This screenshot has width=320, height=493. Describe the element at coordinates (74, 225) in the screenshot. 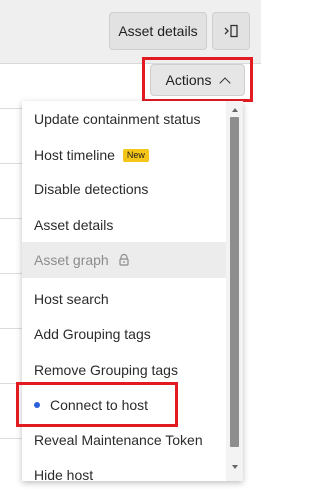

I see `menu-item-label: Asset details` at that location.